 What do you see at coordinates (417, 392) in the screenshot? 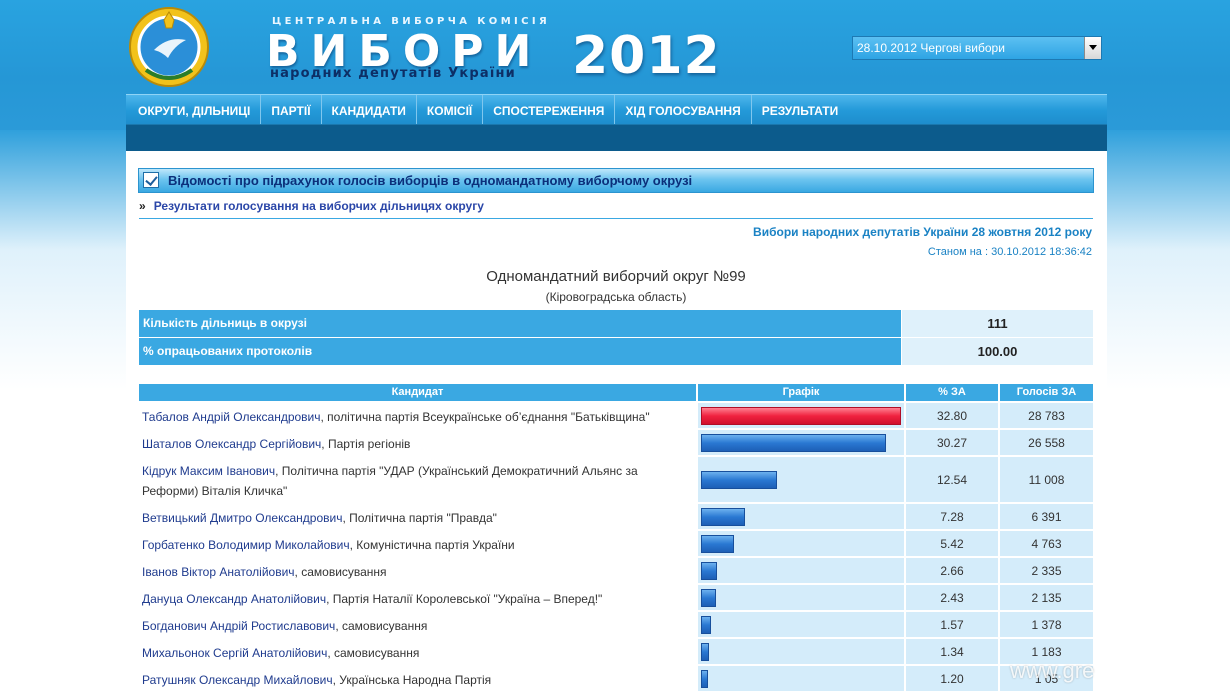
I see `header-candidate: Кандидат` at bounding box center [417, 392].